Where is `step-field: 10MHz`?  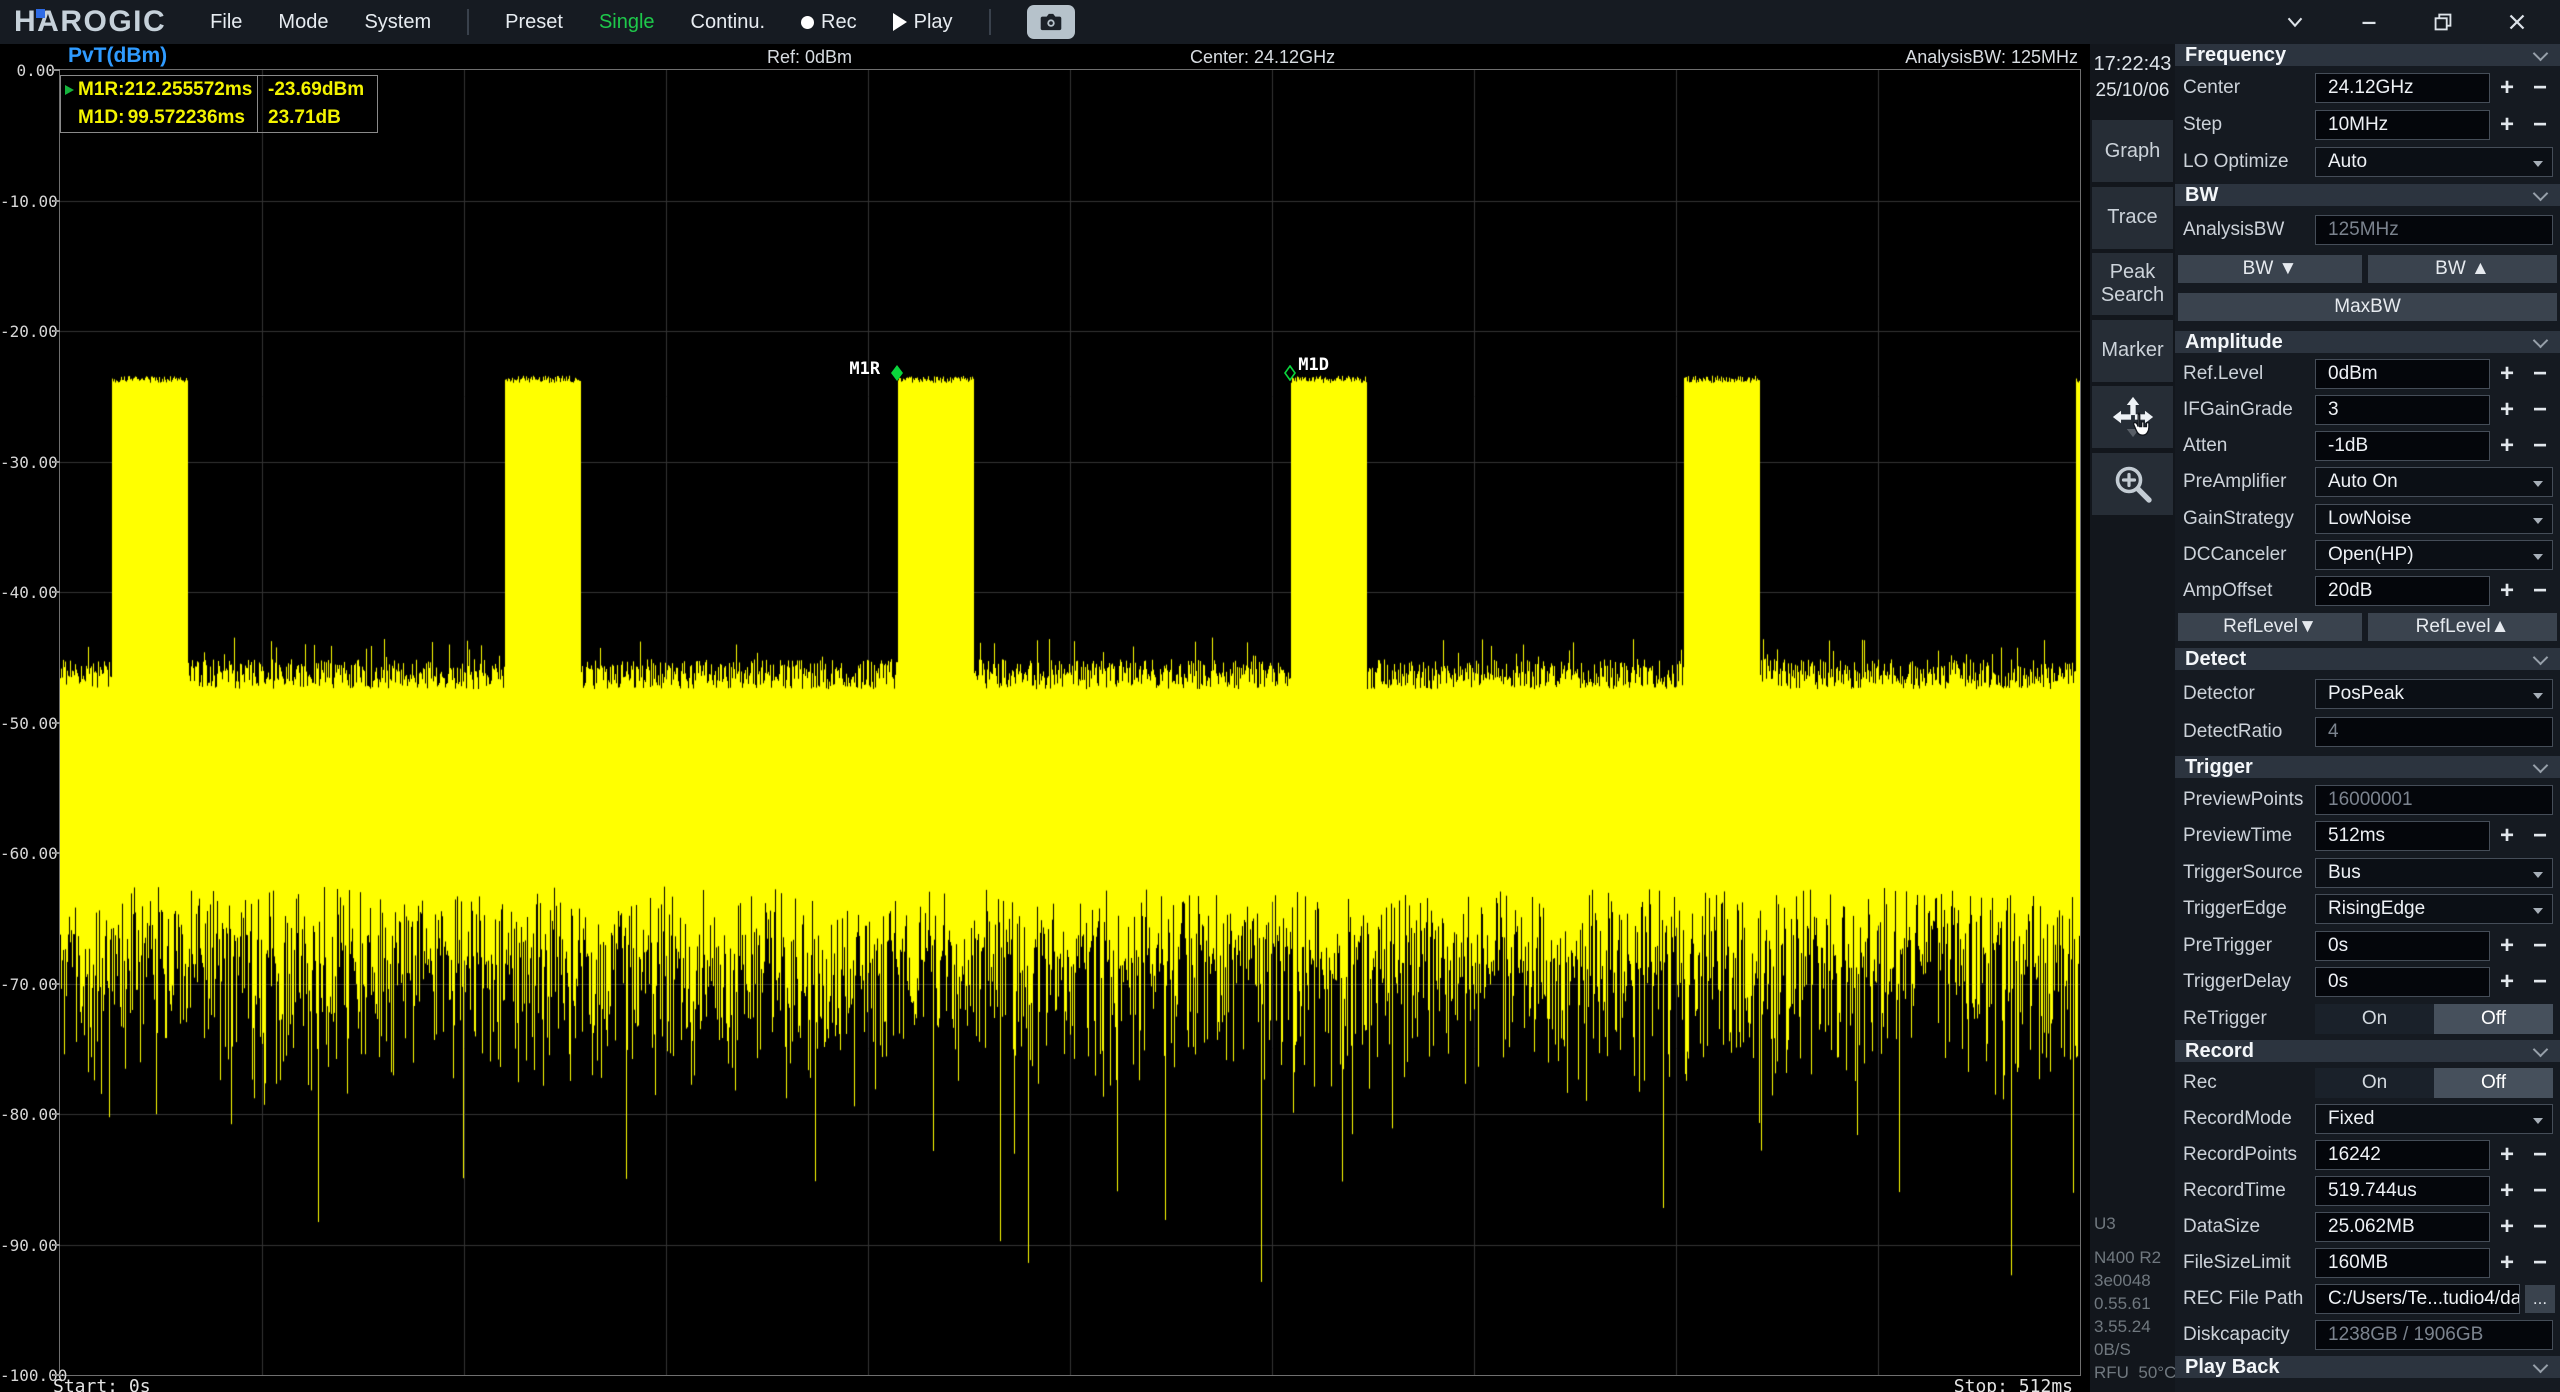
step-field: 10MHz is located at coordinates (2402, 125).